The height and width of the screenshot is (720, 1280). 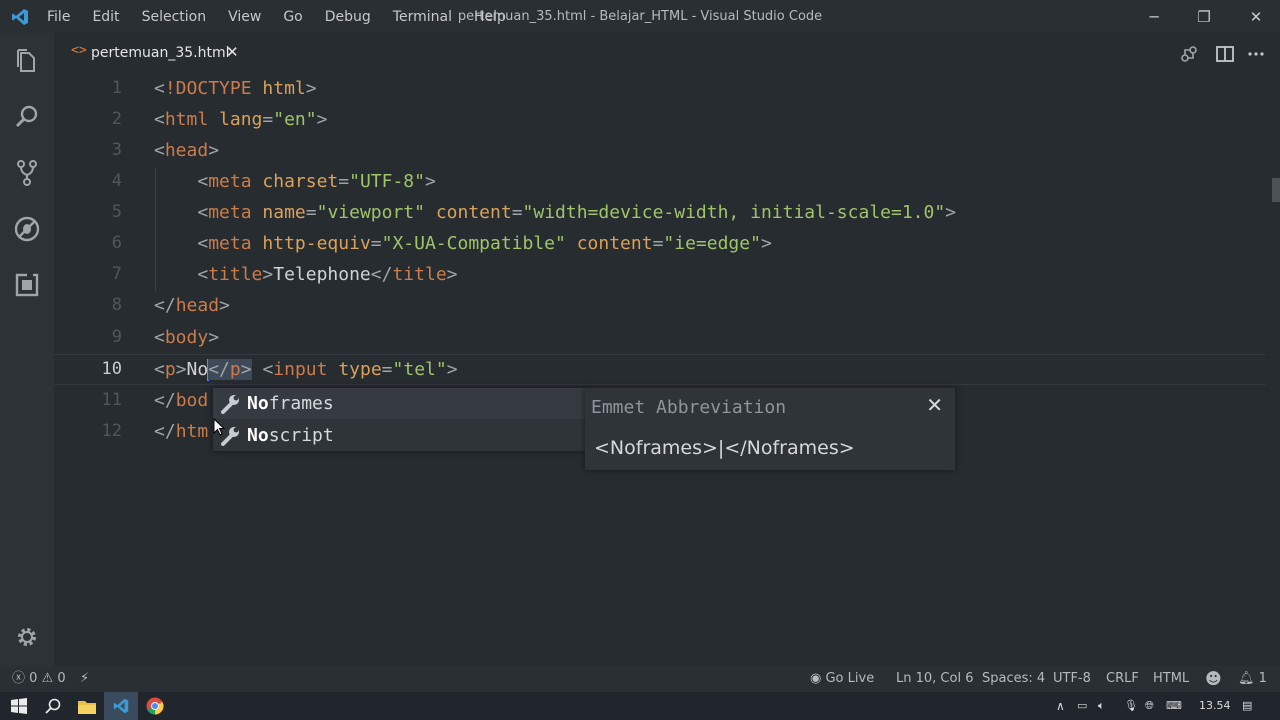 I want to click on menu-edit: Edit, so click(x=105, y=17).